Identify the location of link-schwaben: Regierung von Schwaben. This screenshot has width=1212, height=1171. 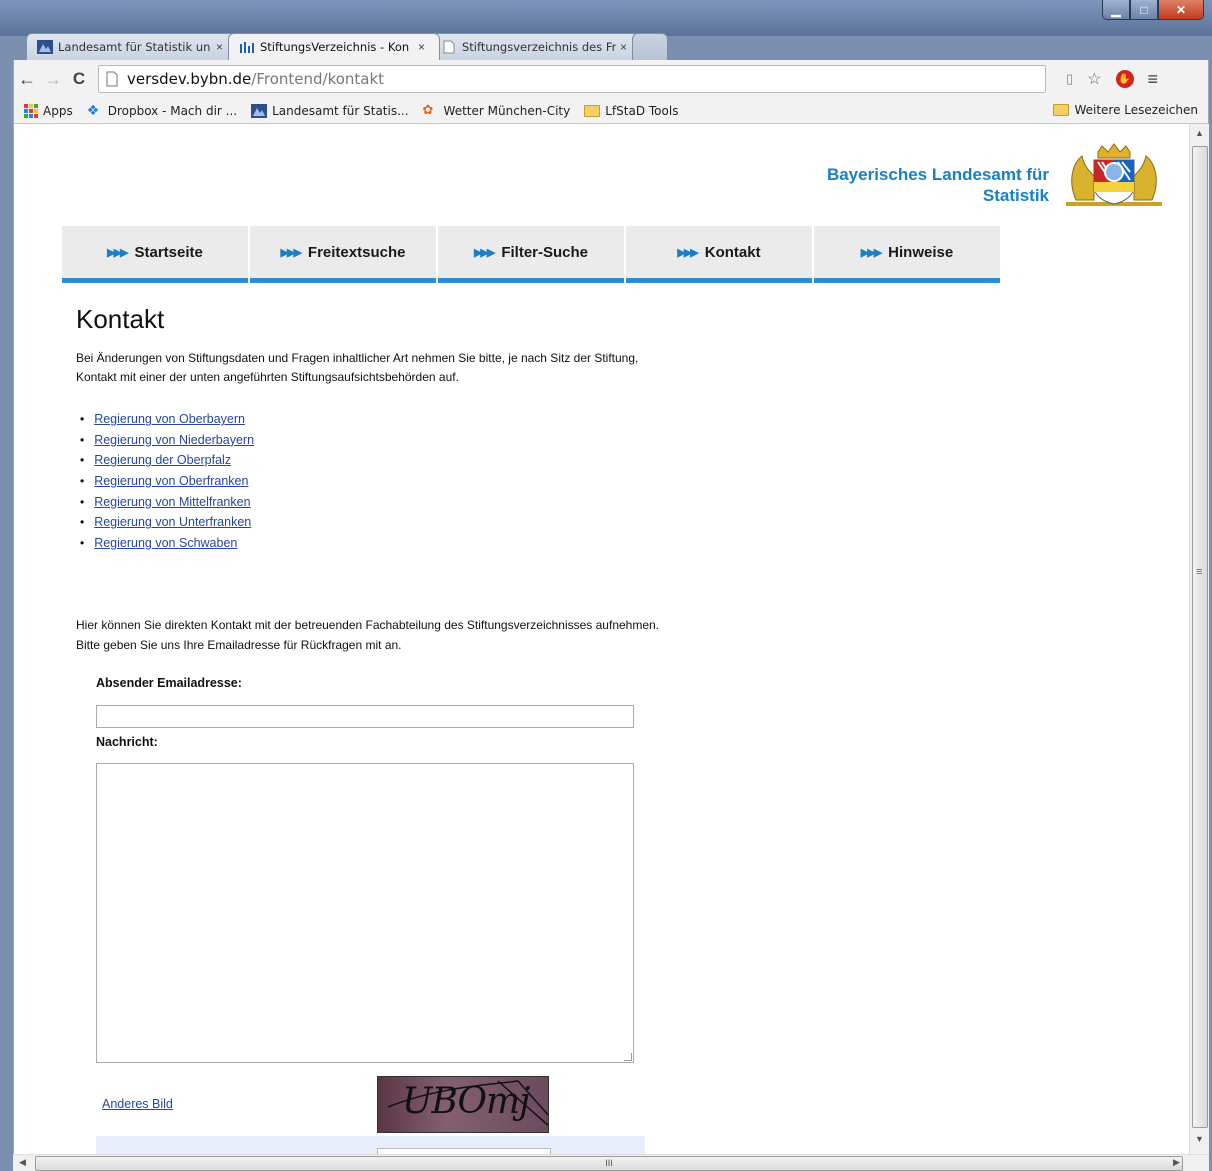
(165, 543).